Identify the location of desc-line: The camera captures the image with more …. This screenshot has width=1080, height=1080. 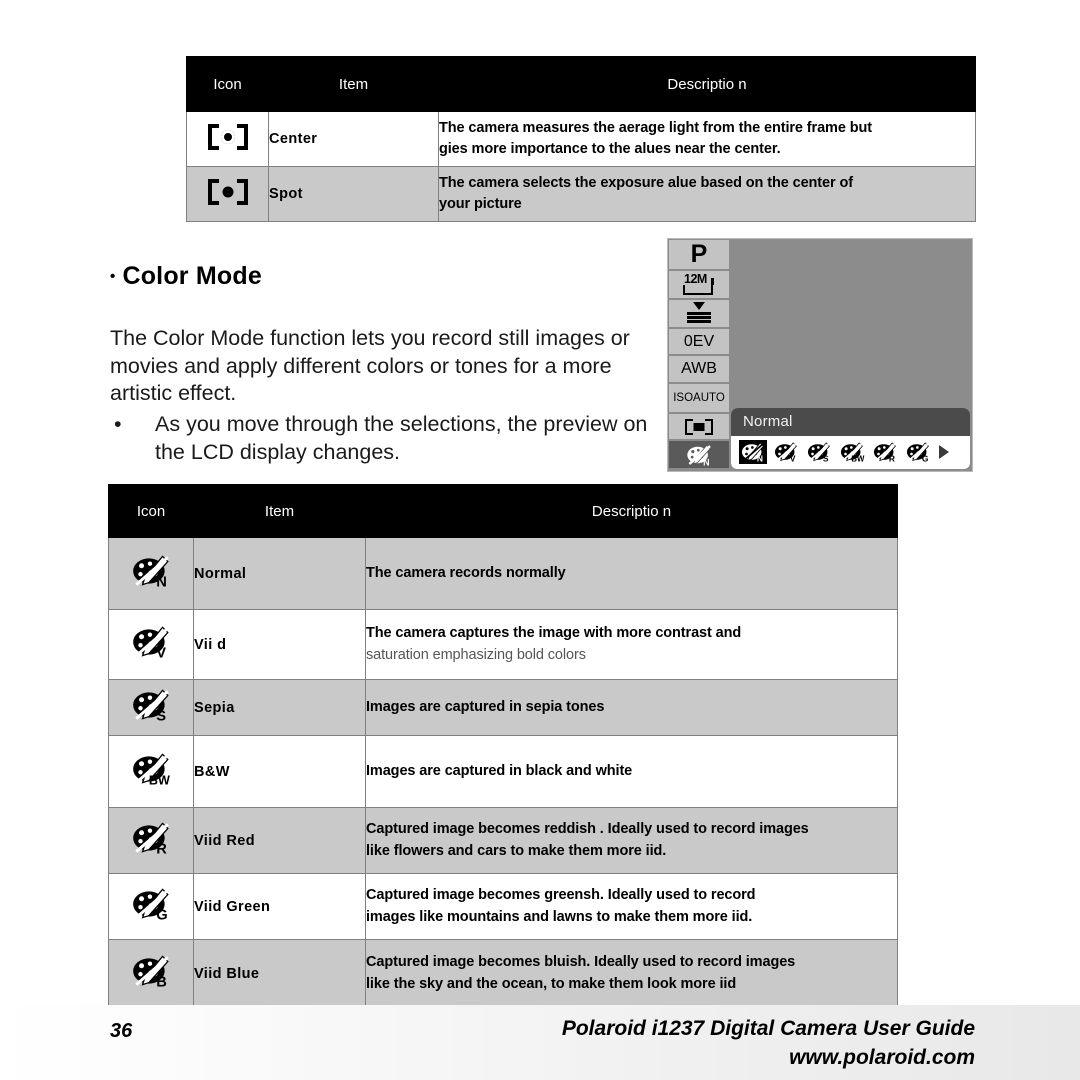
(554, 633).